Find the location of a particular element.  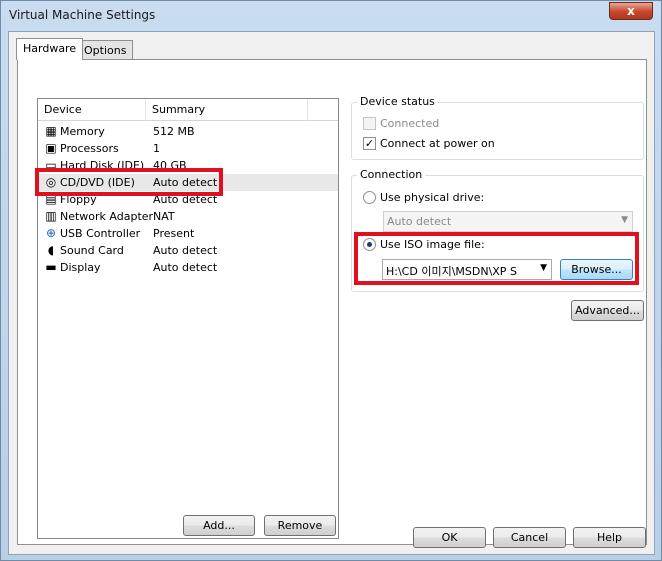

display-icon: ▬ is located at coordinates (51, 267).